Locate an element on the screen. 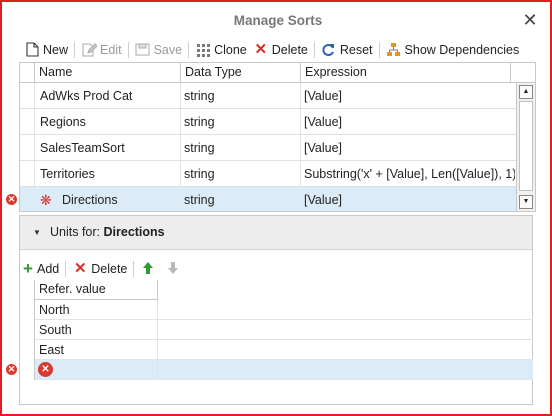 This screenshot has height=416, width=552. save-button: Save is located at coordinates (159, 50).